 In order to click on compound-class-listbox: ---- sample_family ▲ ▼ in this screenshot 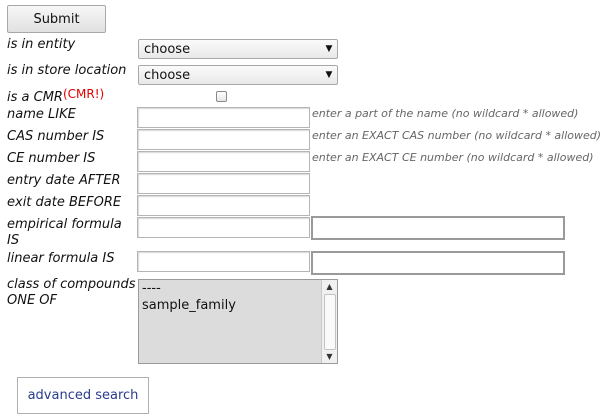, I will do `click(238, 321)`.